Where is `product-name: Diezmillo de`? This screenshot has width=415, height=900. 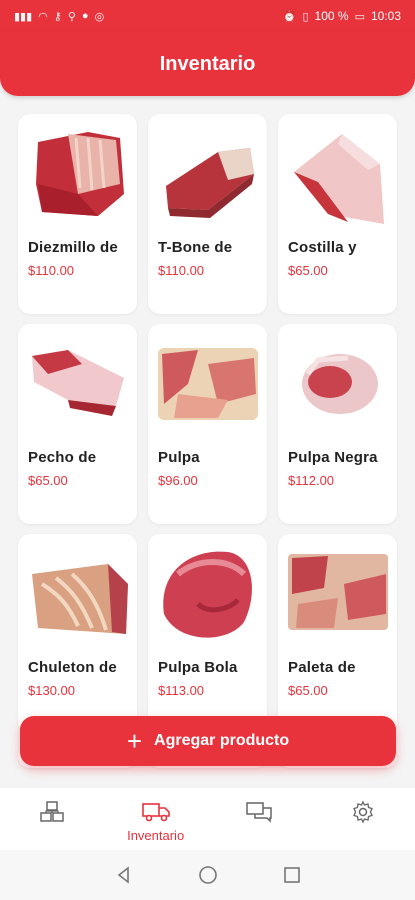
product-name: Diezmillo de is located at coordinates (73, 247).